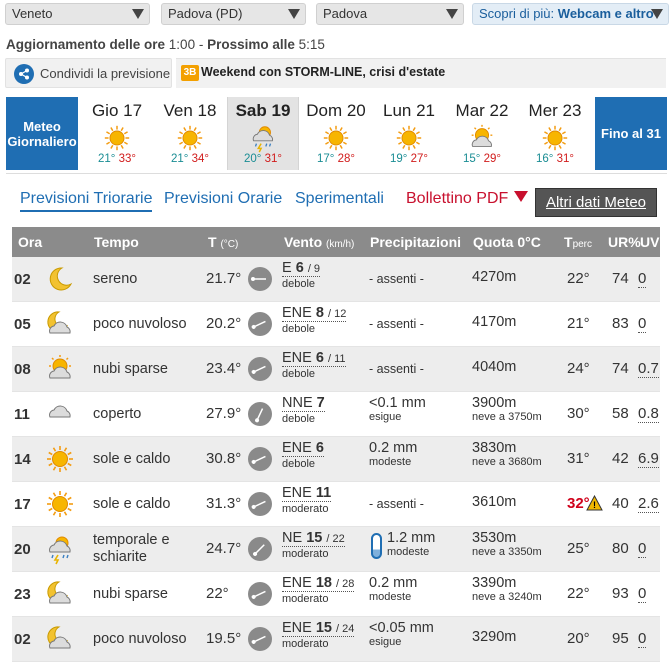 The height and width of the screenshot is (662, 671). I want to click on day-item: Ven 18 21° 34°, so click(190, 133).